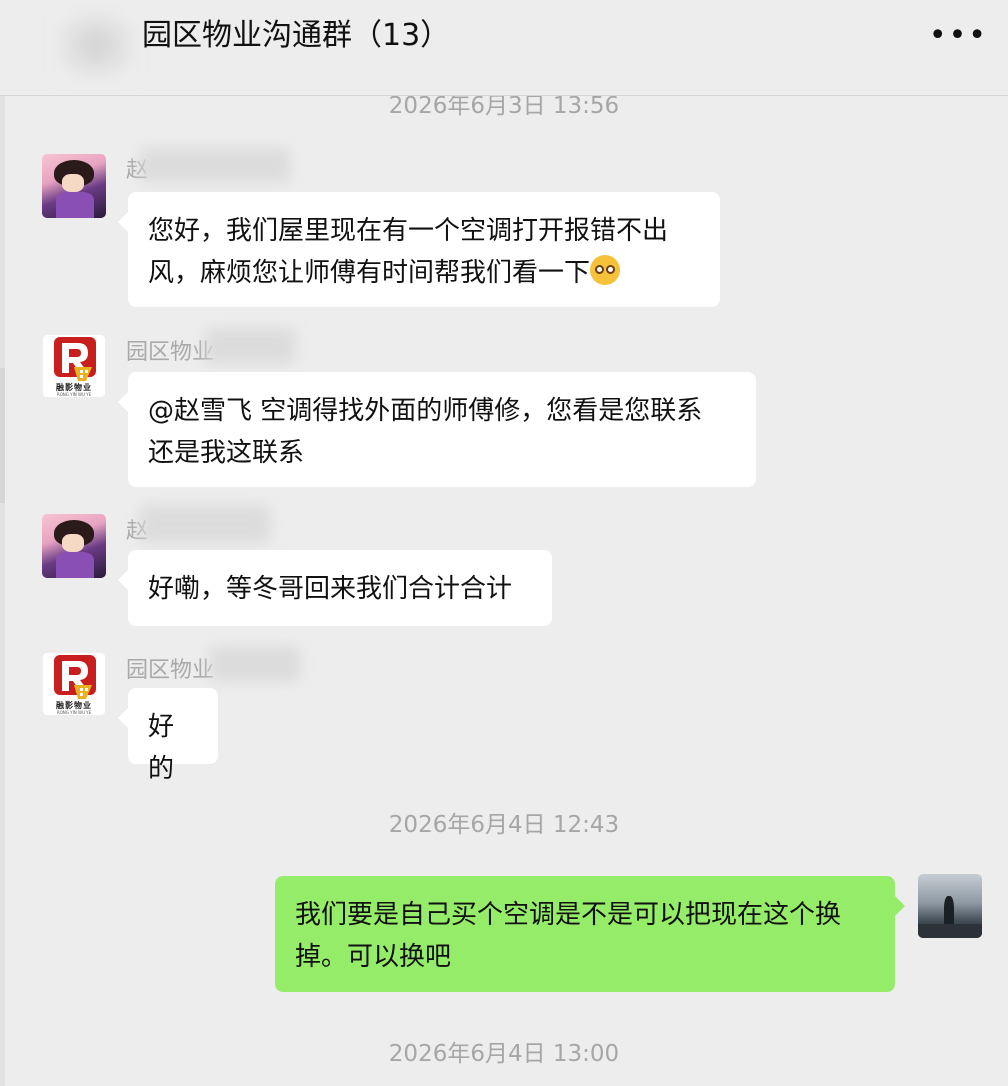  Describe the element at coordinates (330, 589) in the screenshot. I see `message-text: 好嘞，等冬哥回来我们合计合计` at that location.